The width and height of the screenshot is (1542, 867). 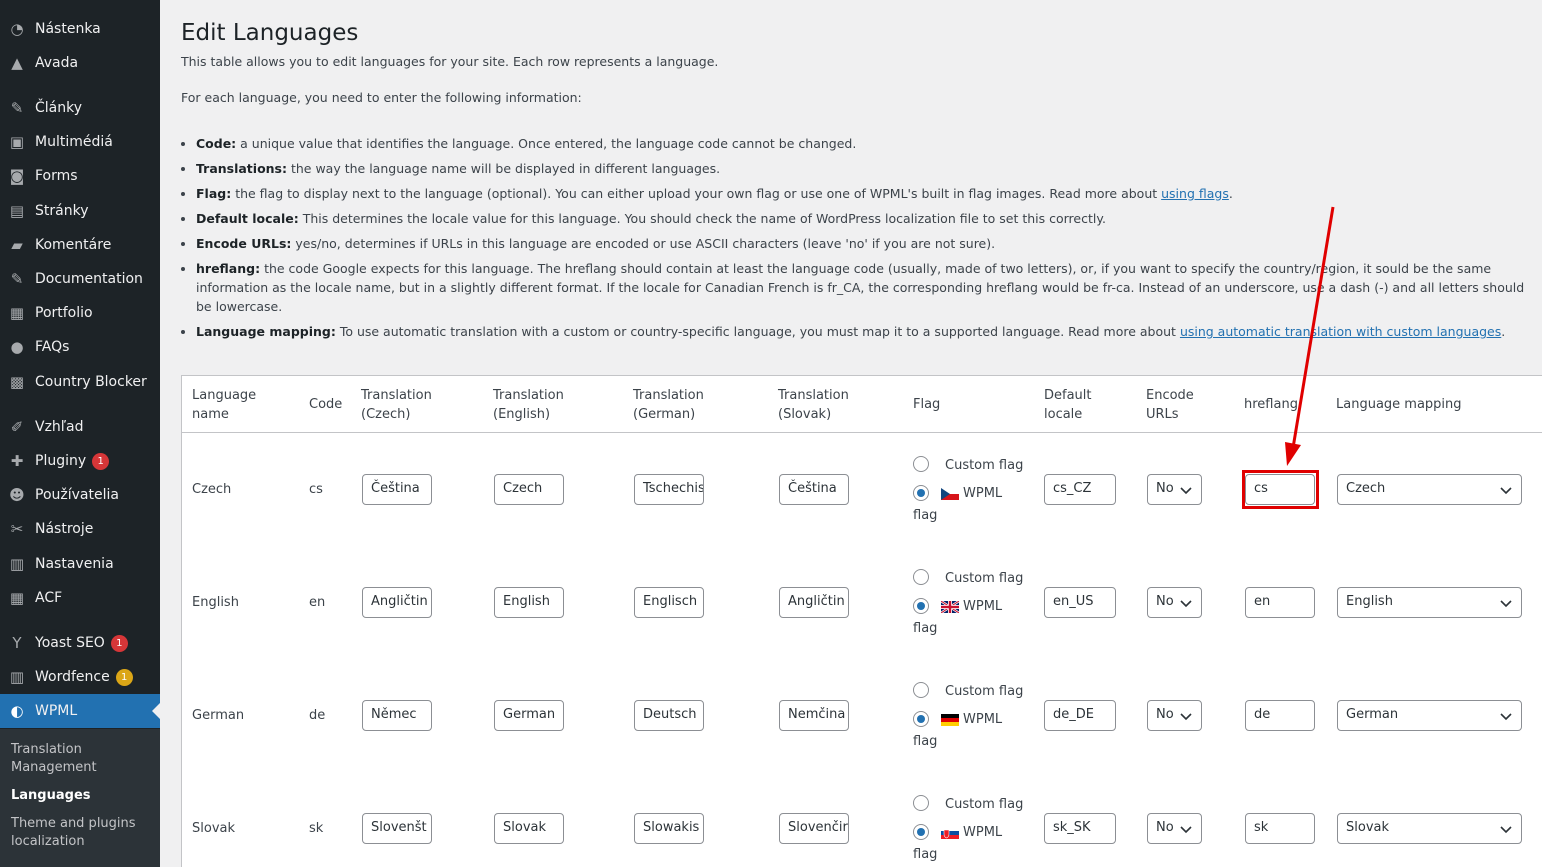 I want to click on sidebar-item-country-blocker: ▩ Country Blocker, so click(x=80, y=382).